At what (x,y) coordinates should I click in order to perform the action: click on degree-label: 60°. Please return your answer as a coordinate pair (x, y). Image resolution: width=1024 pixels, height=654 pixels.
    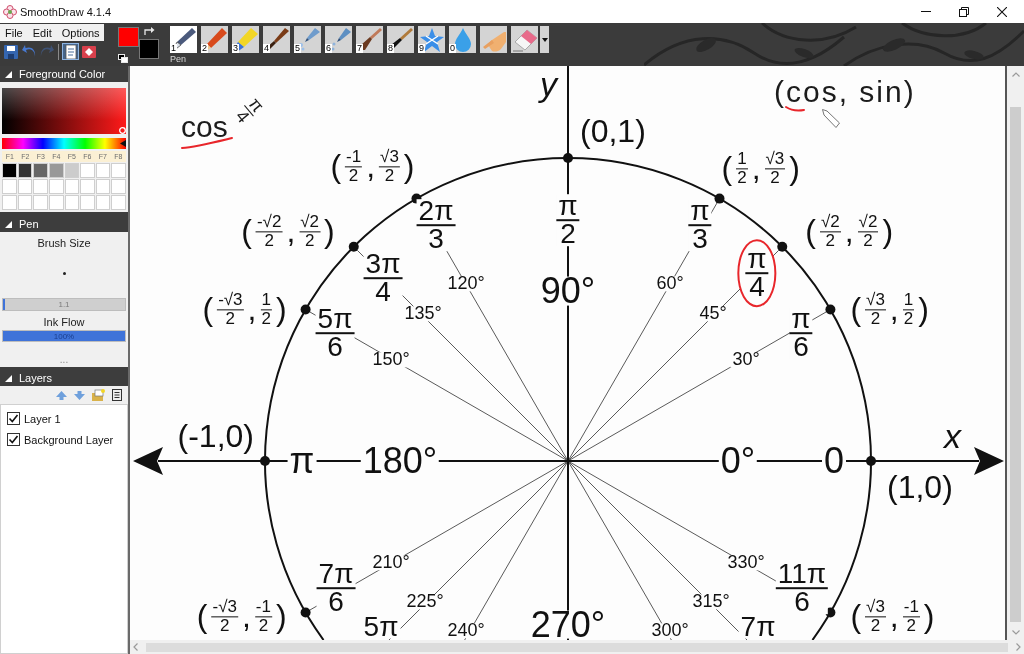
    Looking at the image, I should click on (670, 284).